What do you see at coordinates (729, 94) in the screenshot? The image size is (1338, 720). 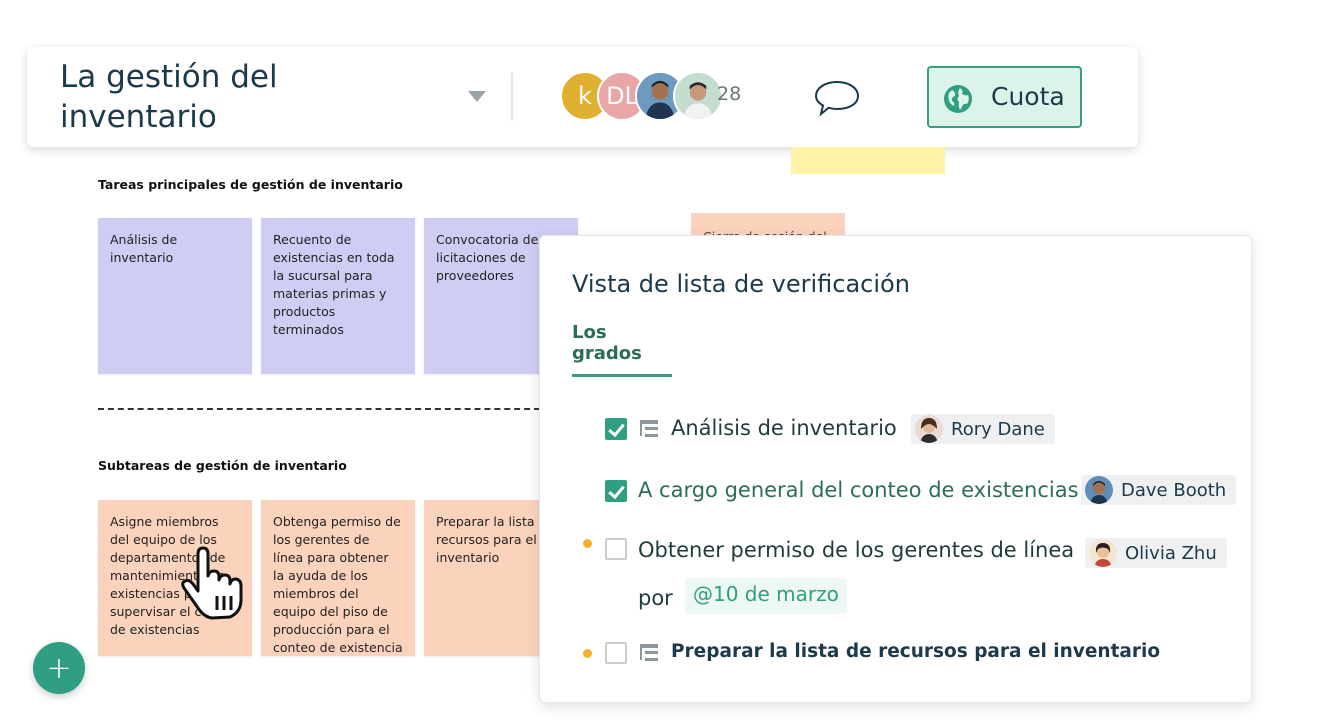 I see `collaborator-count: 28` at bounding box center [729, 94].